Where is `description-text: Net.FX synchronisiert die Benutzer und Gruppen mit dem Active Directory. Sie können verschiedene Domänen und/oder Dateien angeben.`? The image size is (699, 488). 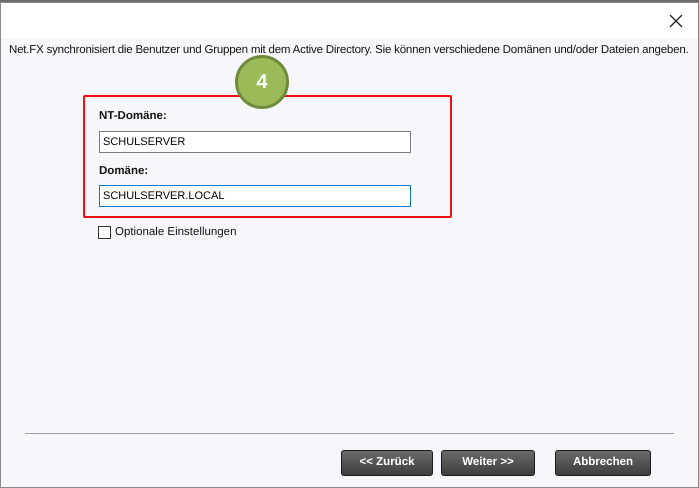 description-text: Net.FX synchronisiert die Benutzer und Gruppen mit dem Active Directory. Sie können verschiedene Domänen und/oder Dateien angeben. is located at coordinates (349, 50).